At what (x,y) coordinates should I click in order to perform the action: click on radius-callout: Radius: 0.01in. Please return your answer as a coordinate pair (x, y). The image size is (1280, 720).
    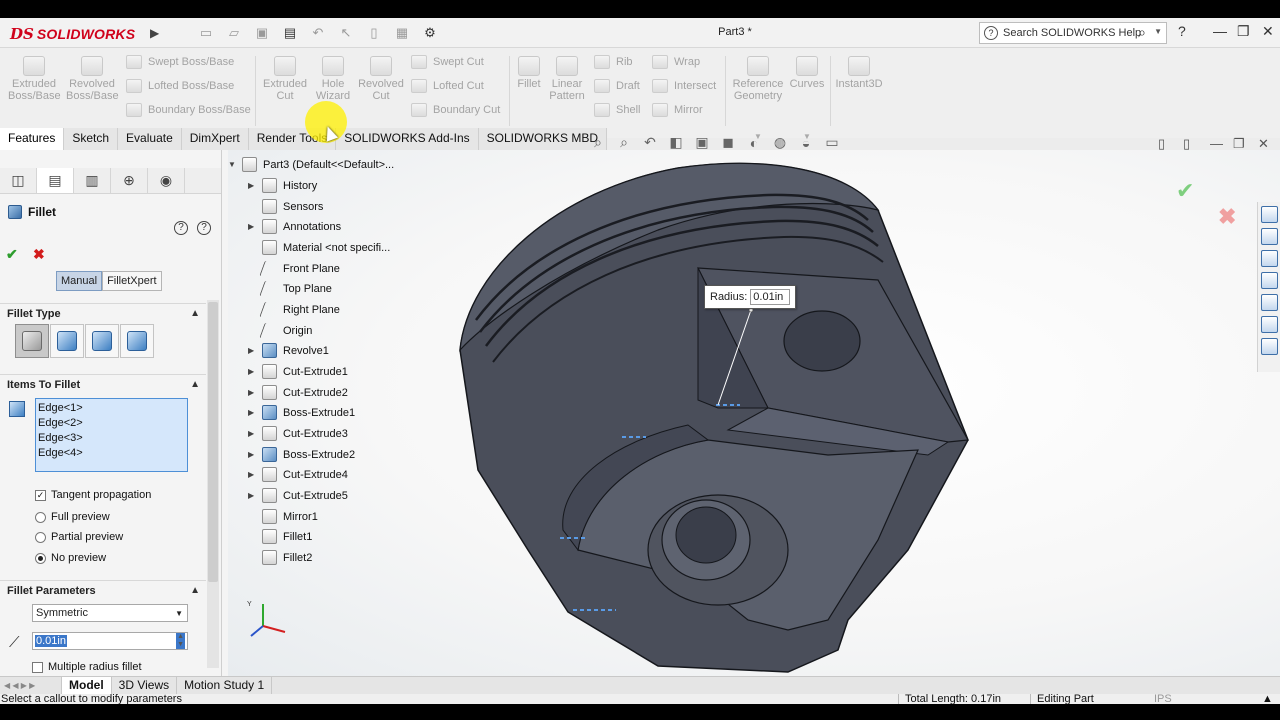
    Looking at the image, I should click on (750, 297).